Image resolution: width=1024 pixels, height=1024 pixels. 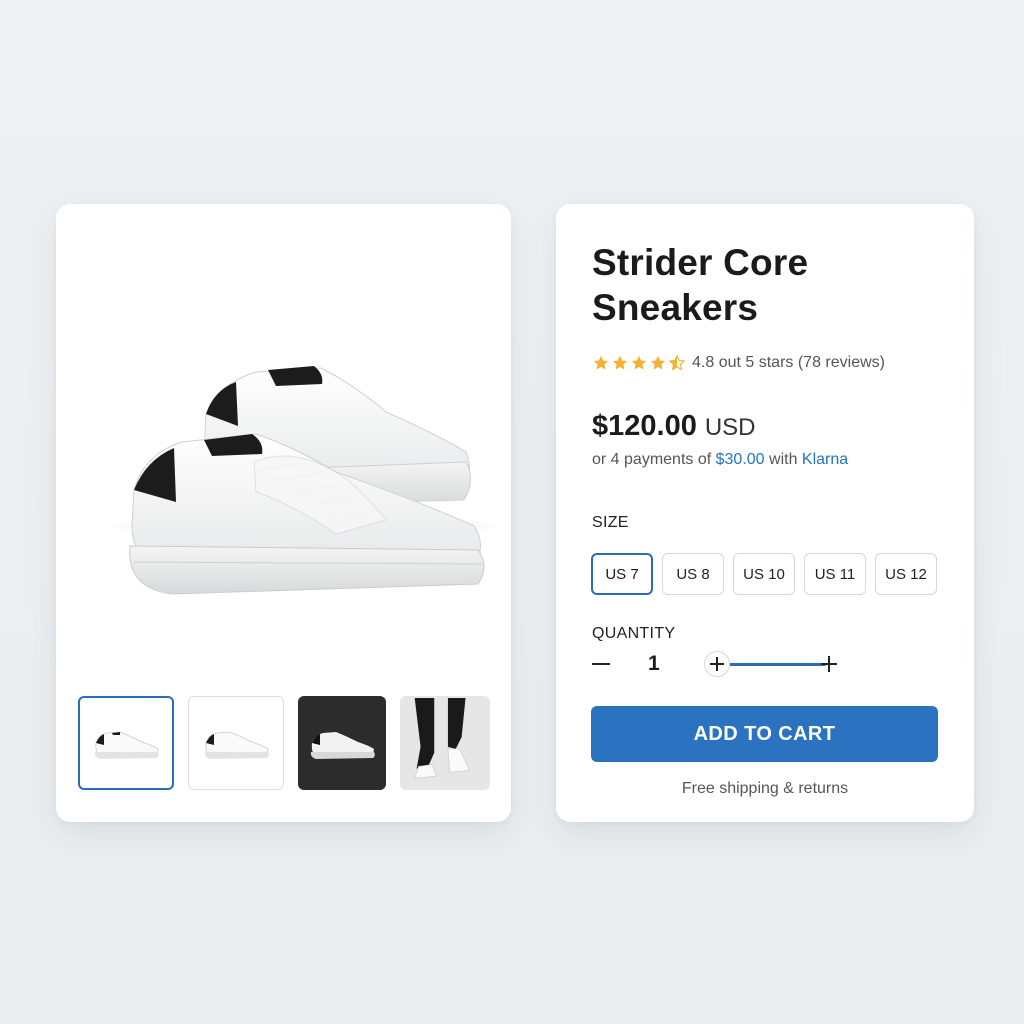 I want to click on slider-thumb, so click(x=717, y=664).